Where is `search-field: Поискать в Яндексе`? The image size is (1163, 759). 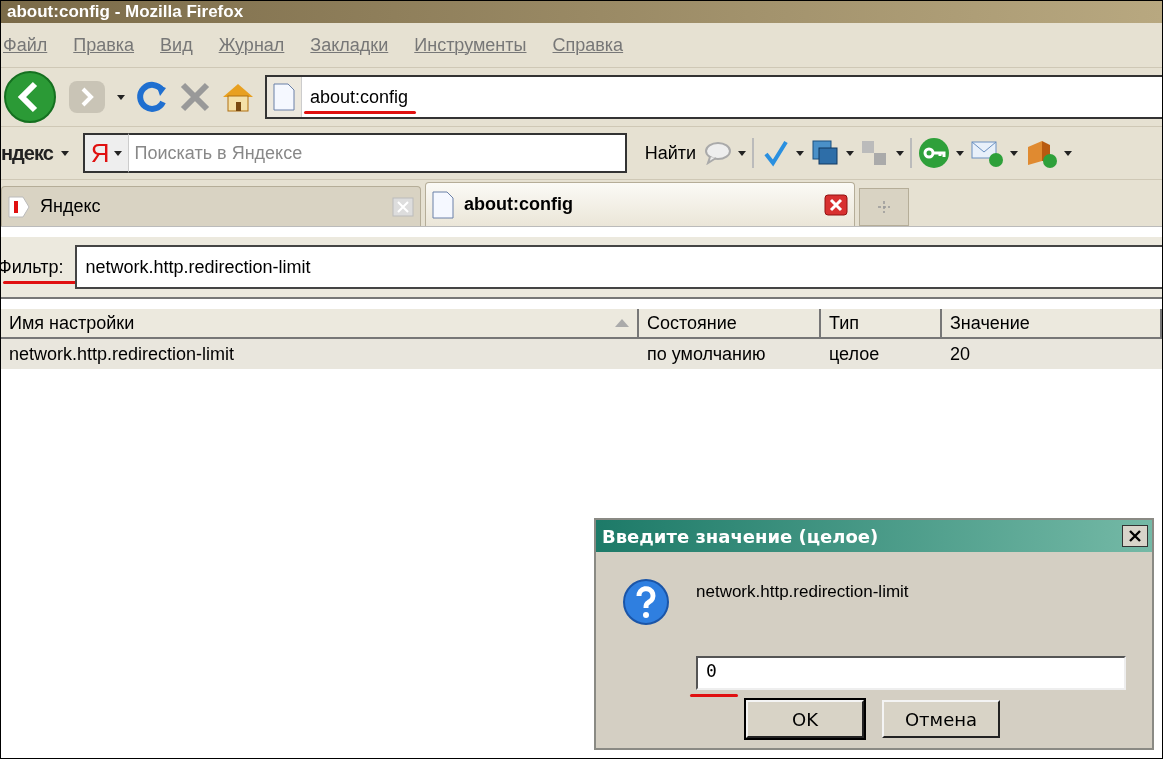 search-field: Поискать в Яндексе is located at coordinates (377, 153).